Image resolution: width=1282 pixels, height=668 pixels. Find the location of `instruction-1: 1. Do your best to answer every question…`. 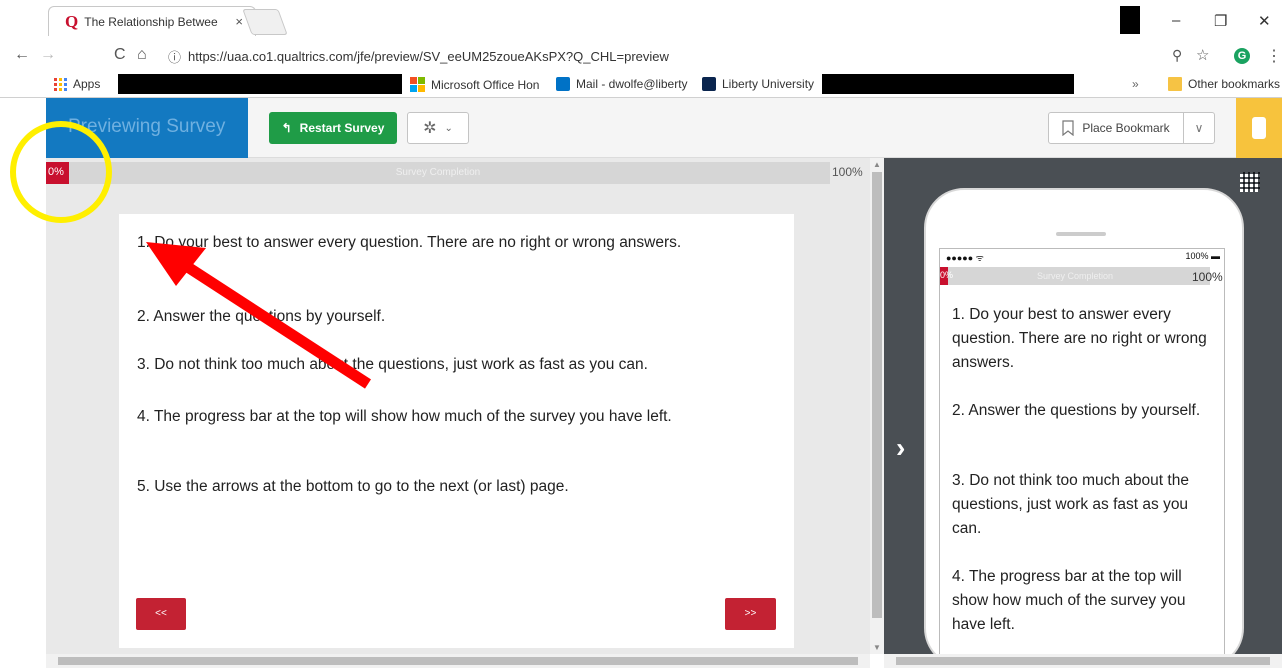

instruction-1: 1. Do your best to answer every question… is located at coordinates (409, 242).